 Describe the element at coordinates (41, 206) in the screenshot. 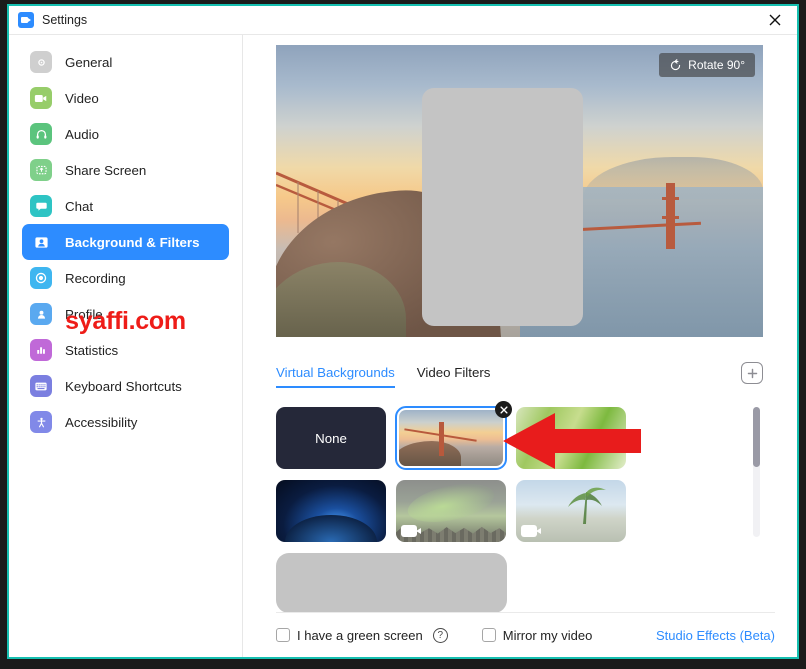

I see `chat-bubble-icon` at that location.